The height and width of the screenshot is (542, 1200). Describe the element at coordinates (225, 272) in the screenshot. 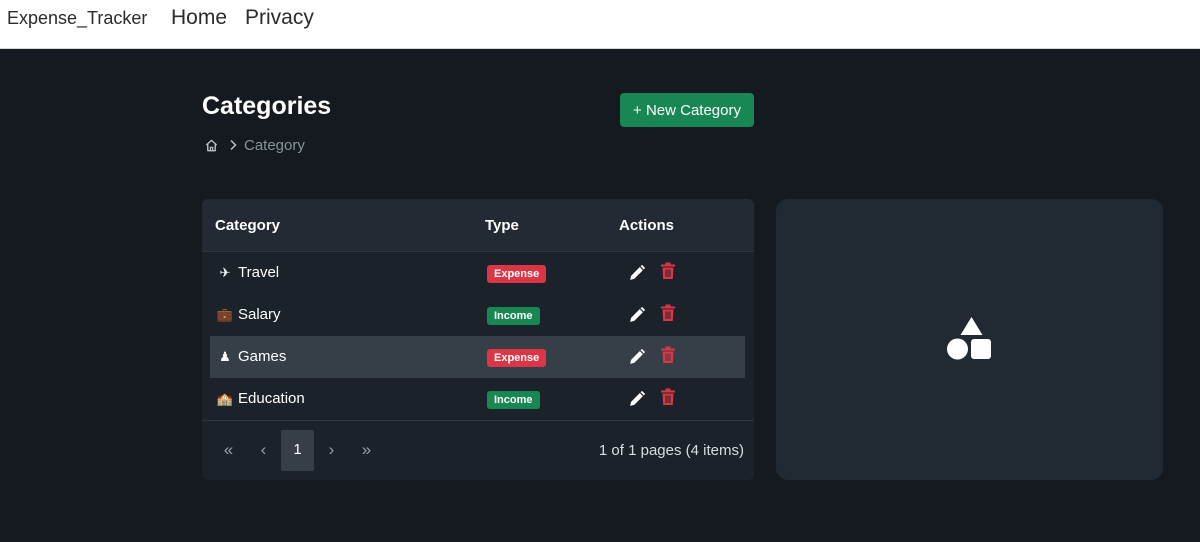

I see `airplane-icon: ✈` at that location.